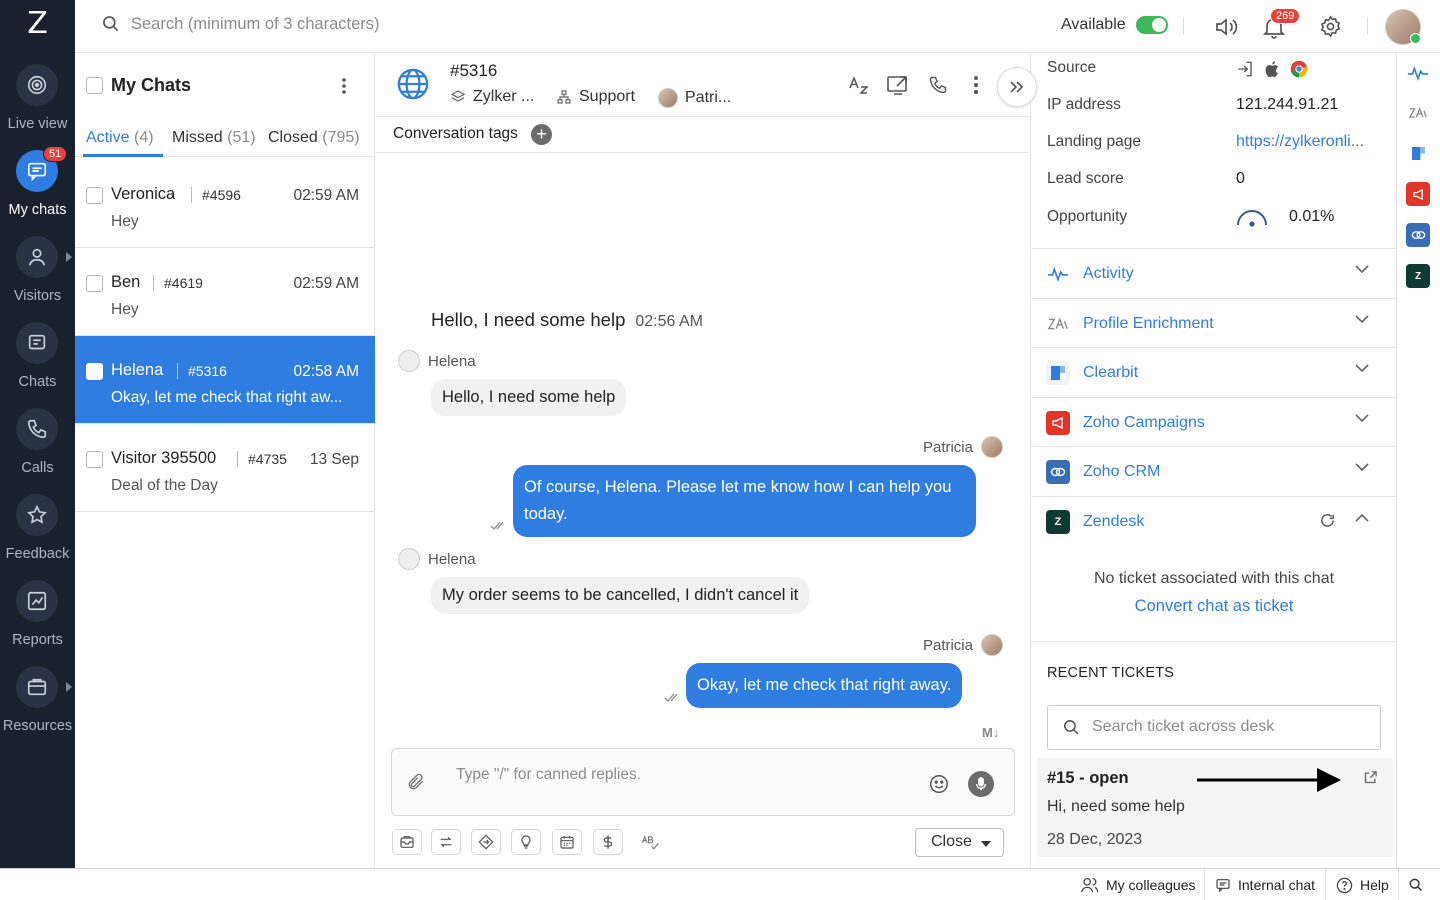 This screenshot has height=900, width=1440. What do you see at coordinates (595, 97) in the screenshot?
I see `department-meta: Support` at bounding box center [595, 97].